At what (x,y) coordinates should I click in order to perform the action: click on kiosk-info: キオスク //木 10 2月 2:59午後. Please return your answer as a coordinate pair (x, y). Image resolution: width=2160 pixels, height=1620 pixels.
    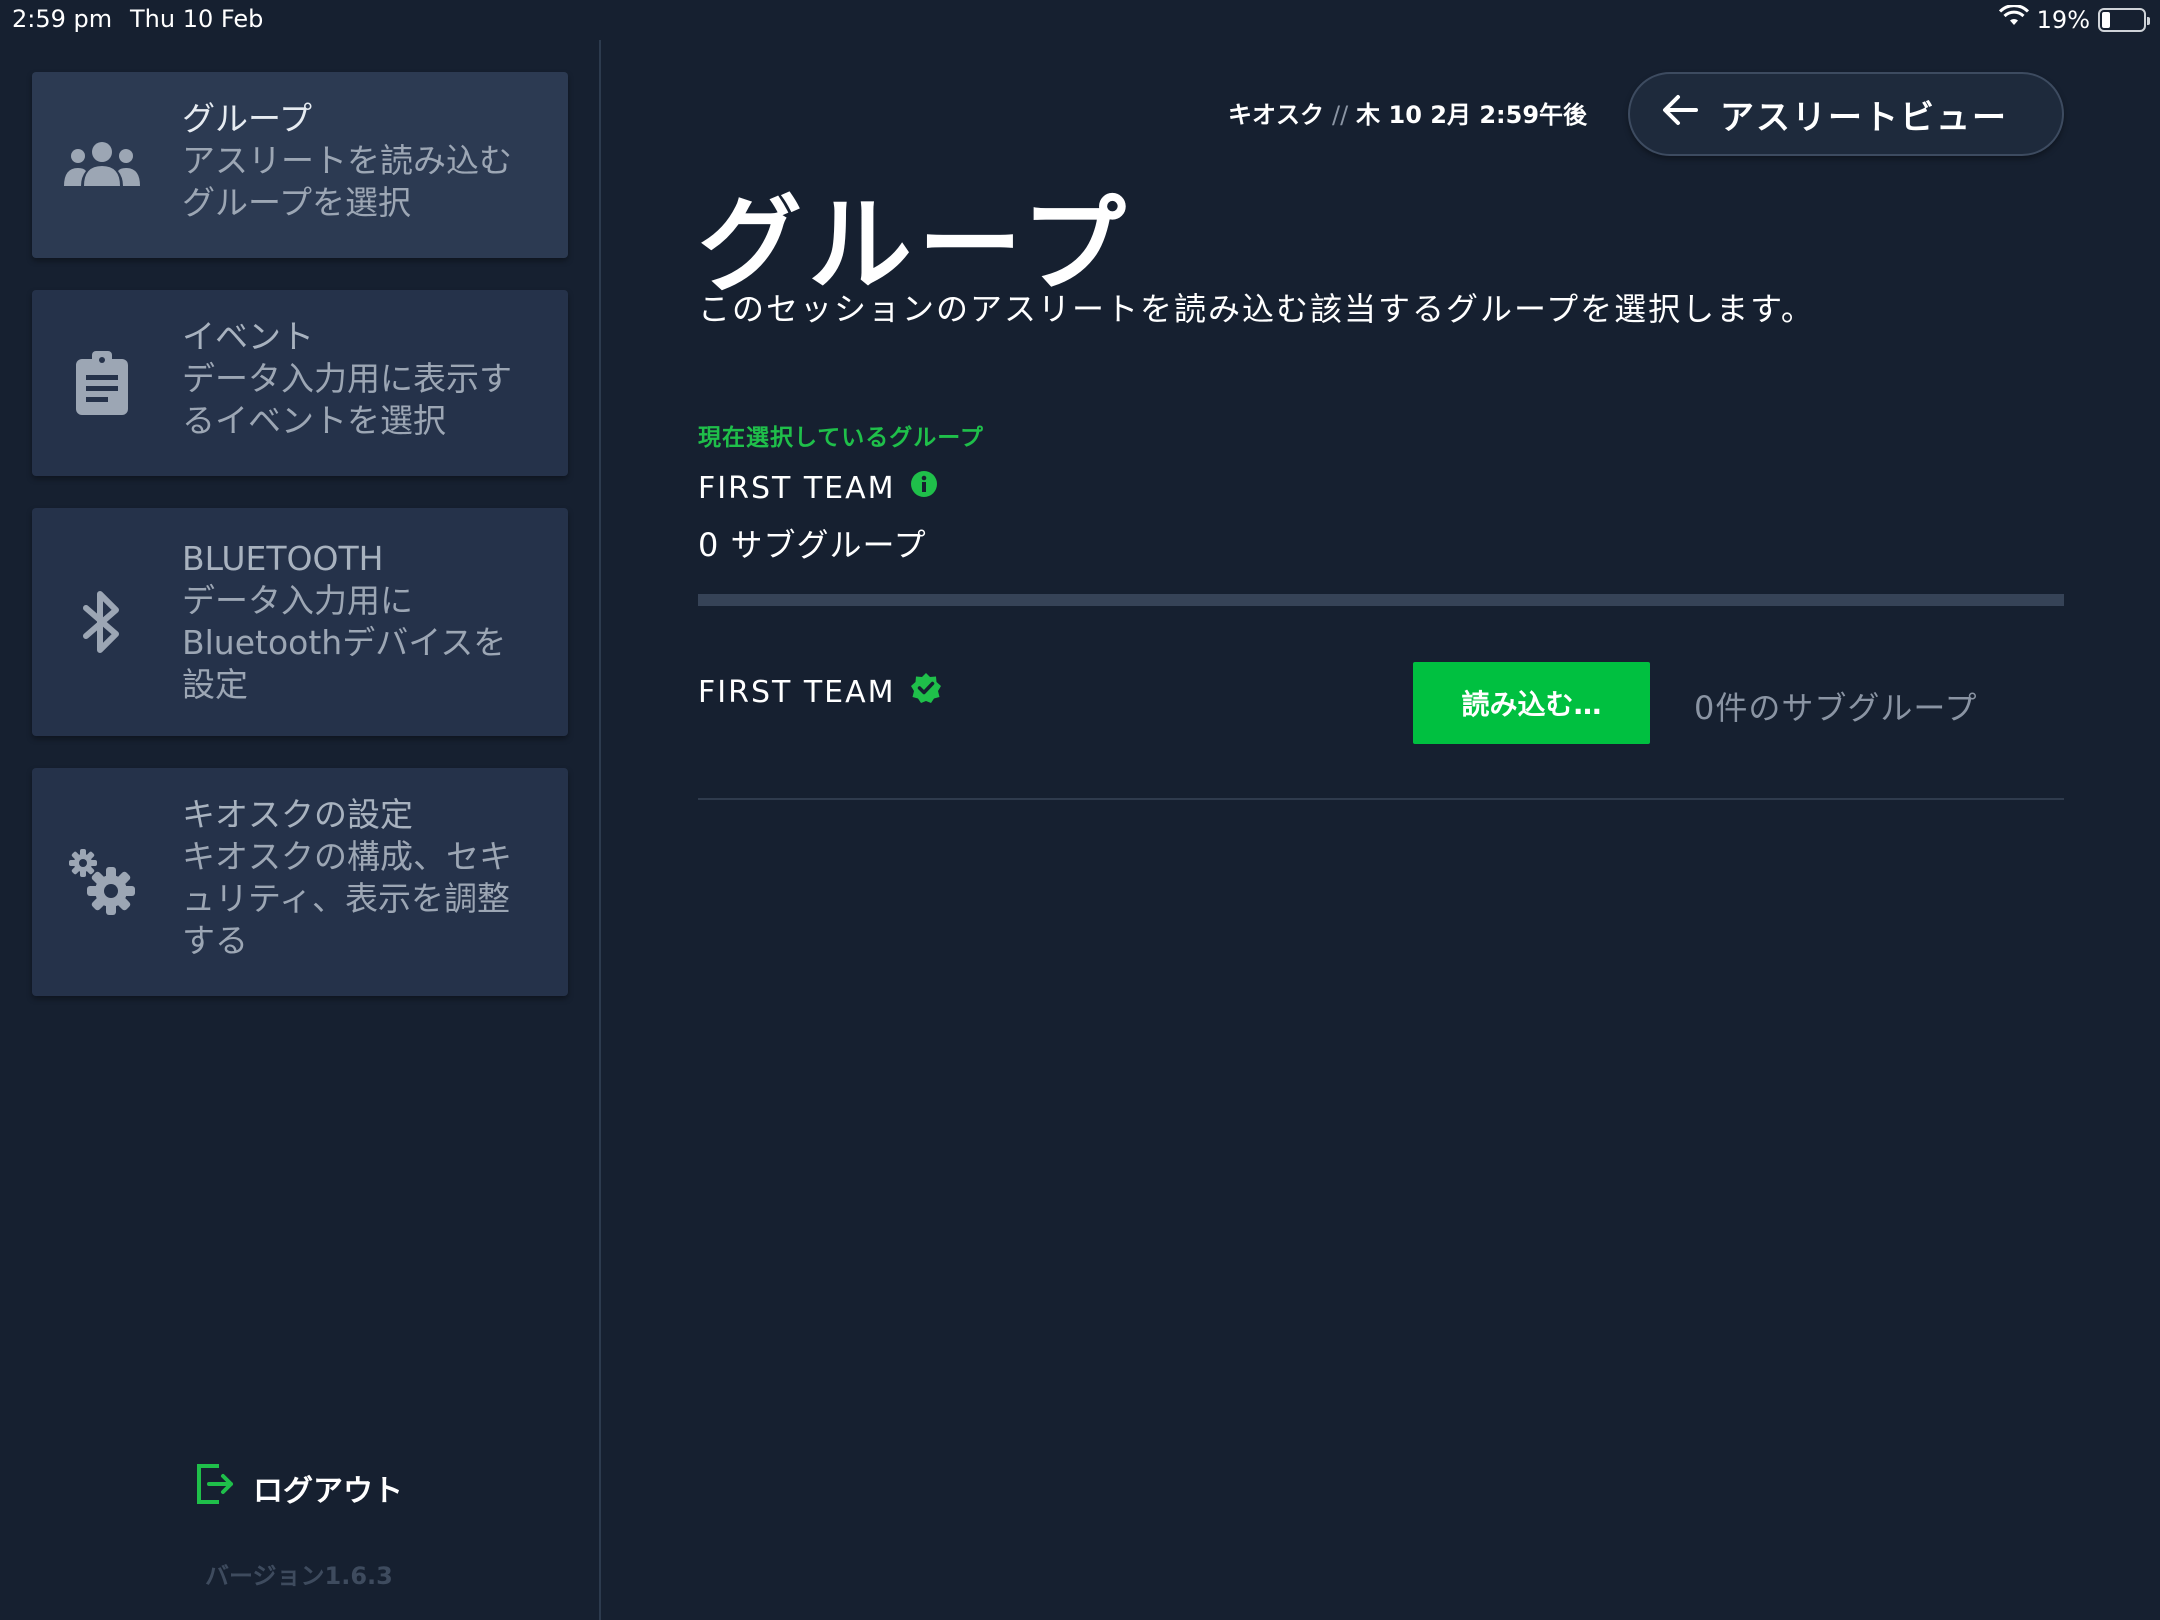
    Looking at the image, I should click on (1407, 112).